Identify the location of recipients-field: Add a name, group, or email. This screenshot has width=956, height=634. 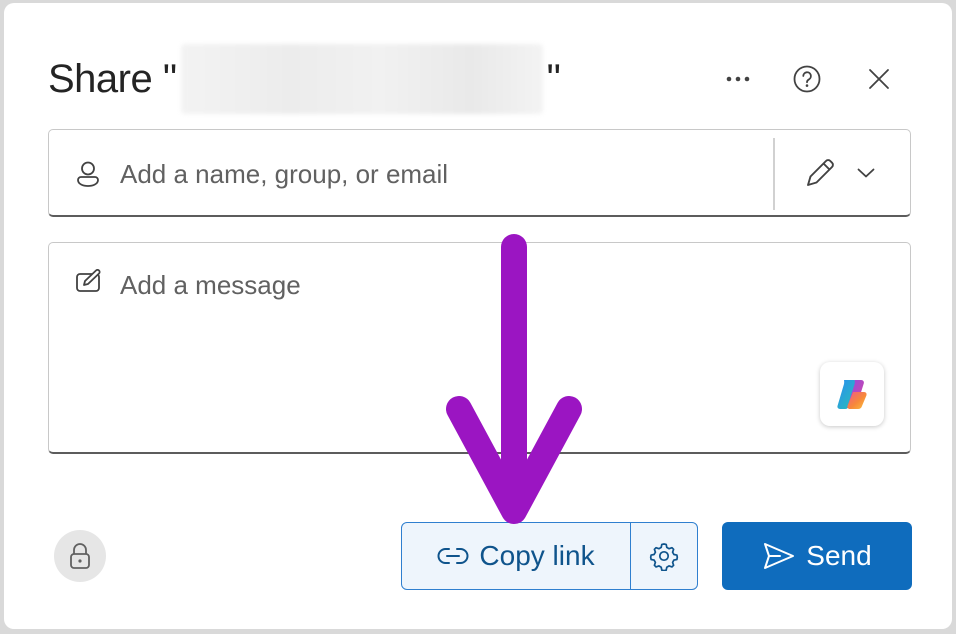
(479, 173).